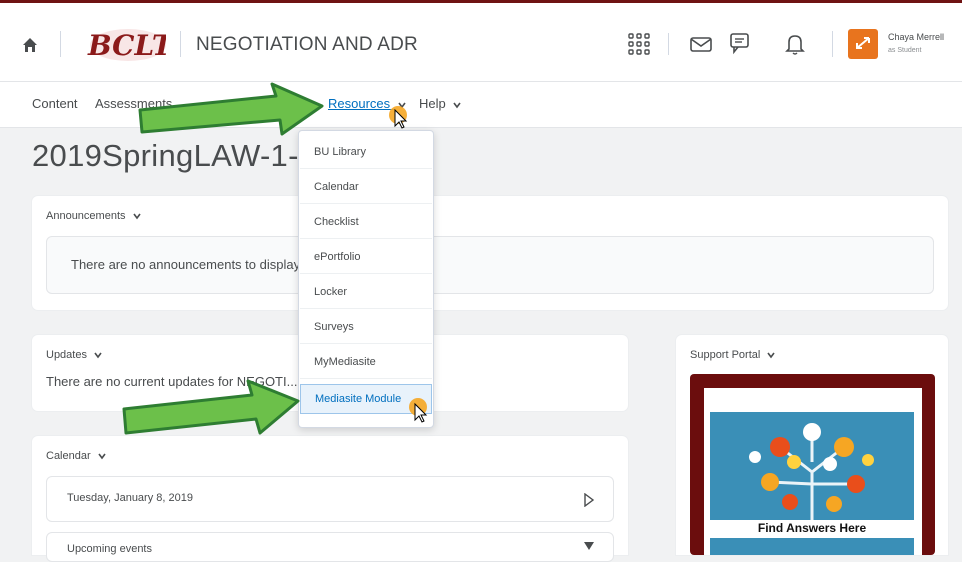  What do you see at coordinates (366, 362) in the screenshot?
I see `menu-item-mymediasite: MyMediasite` at bounding box center [366, 362].